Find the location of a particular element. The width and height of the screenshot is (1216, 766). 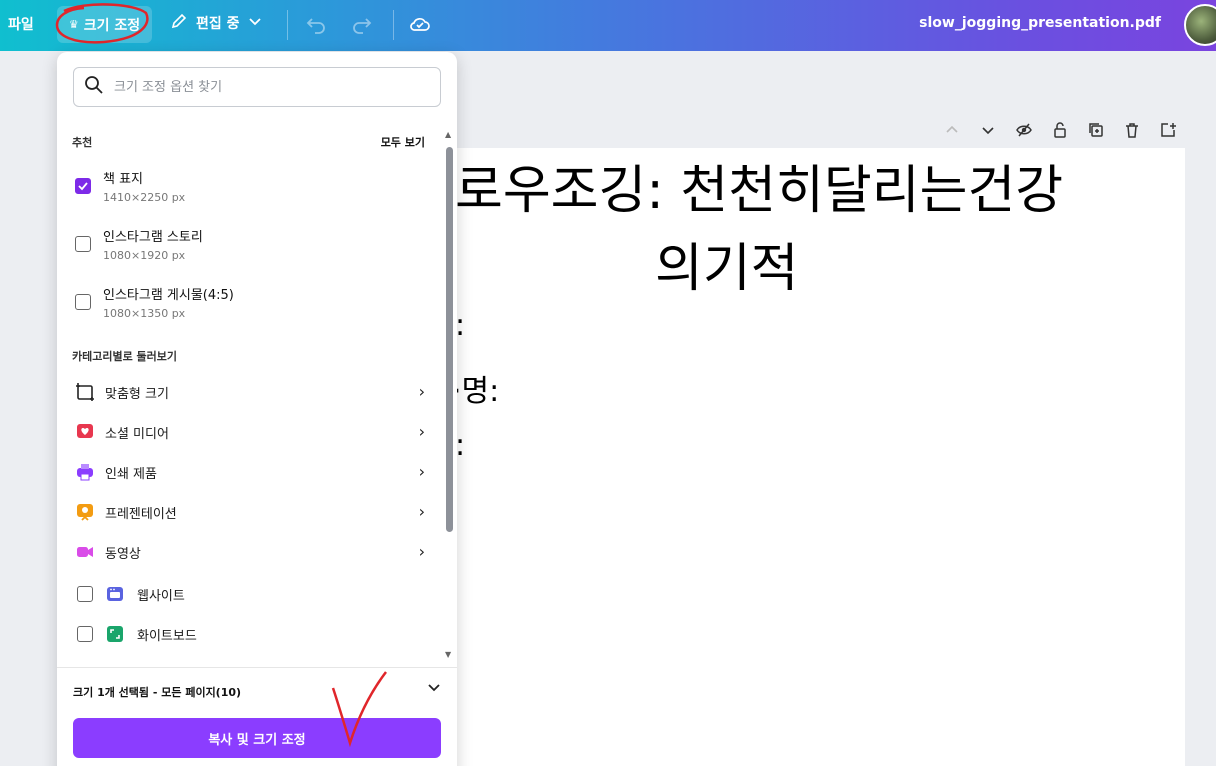

list-item: 인스타그램 스토리 1080×1920 px is located at coordinates (139, 244).